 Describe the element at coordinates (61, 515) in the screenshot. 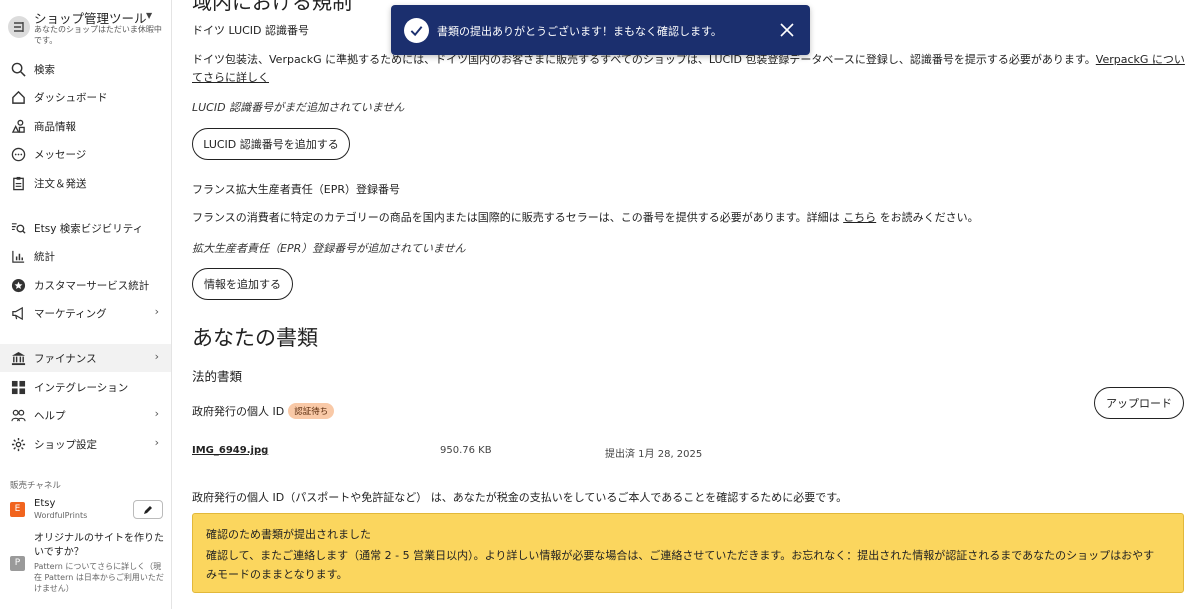

I see `channel-shop-name: WordfulPrints` at that location.